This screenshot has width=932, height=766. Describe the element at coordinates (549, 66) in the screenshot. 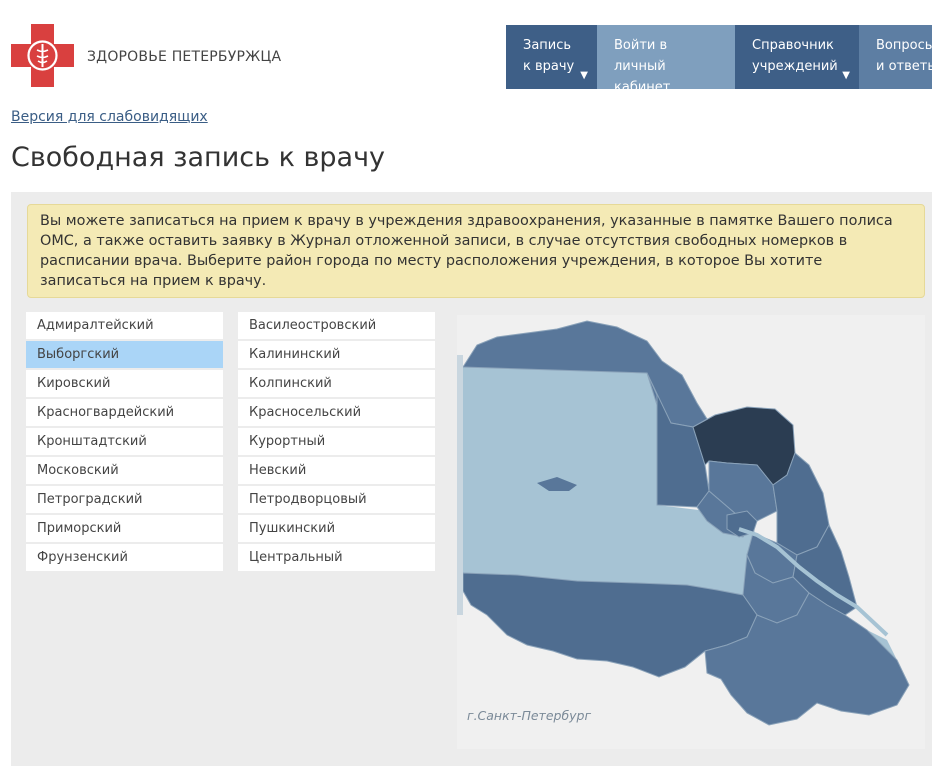

I see `nav-appointment-line2: к врачу` at that location.